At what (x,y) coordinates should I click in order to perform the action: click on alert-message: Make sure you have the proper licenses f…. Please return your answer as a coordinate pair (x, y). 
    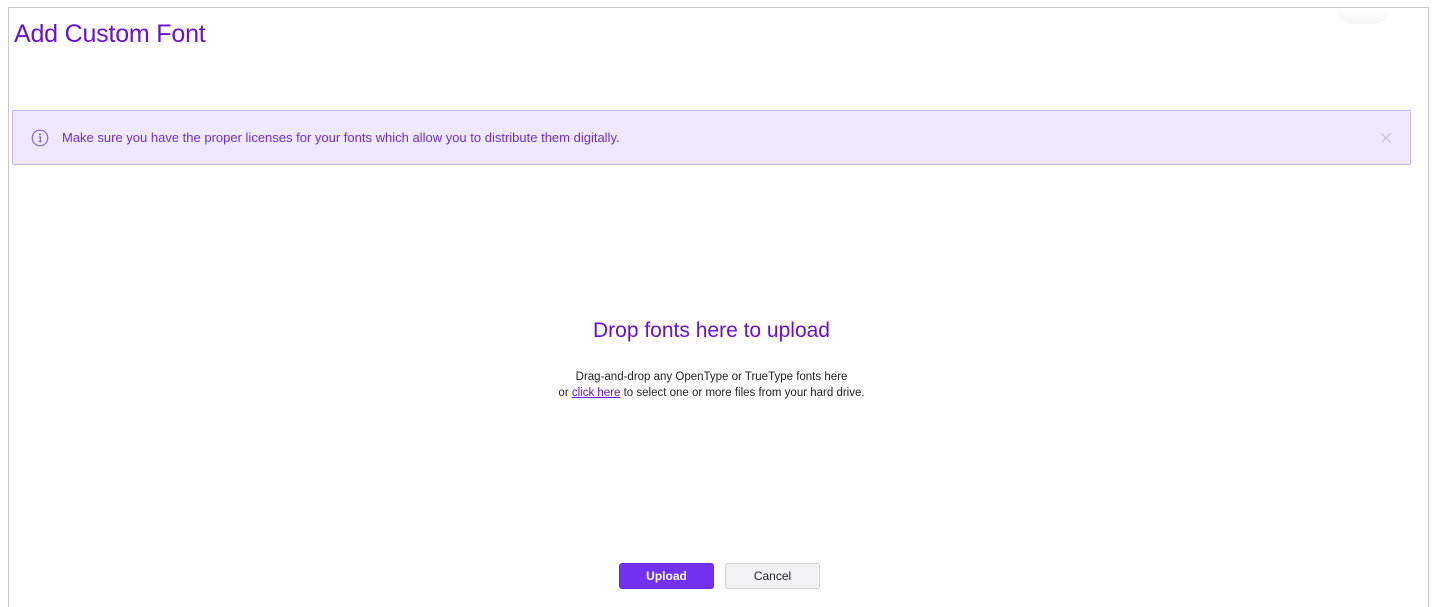
    Looking at the image, I should click on (341, 137).